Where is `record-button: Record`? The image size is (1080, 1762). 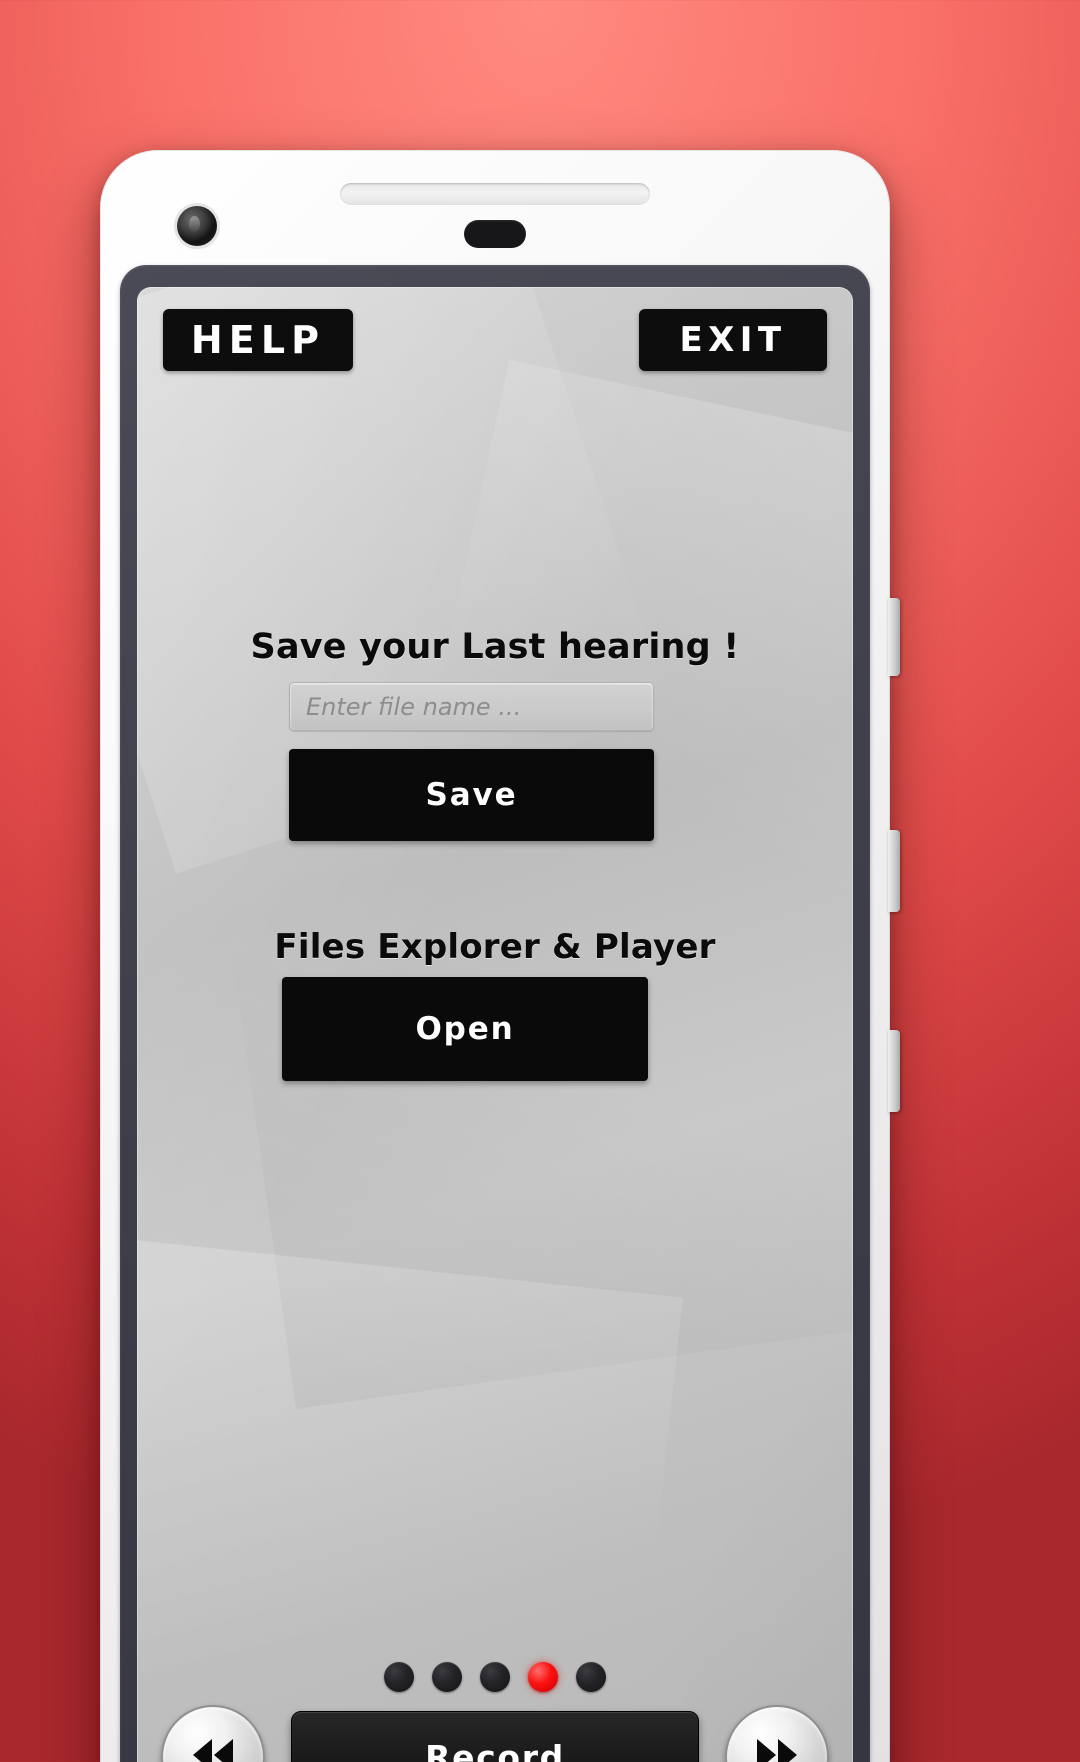
record-button: Record is located at coordinates (495, 1736).